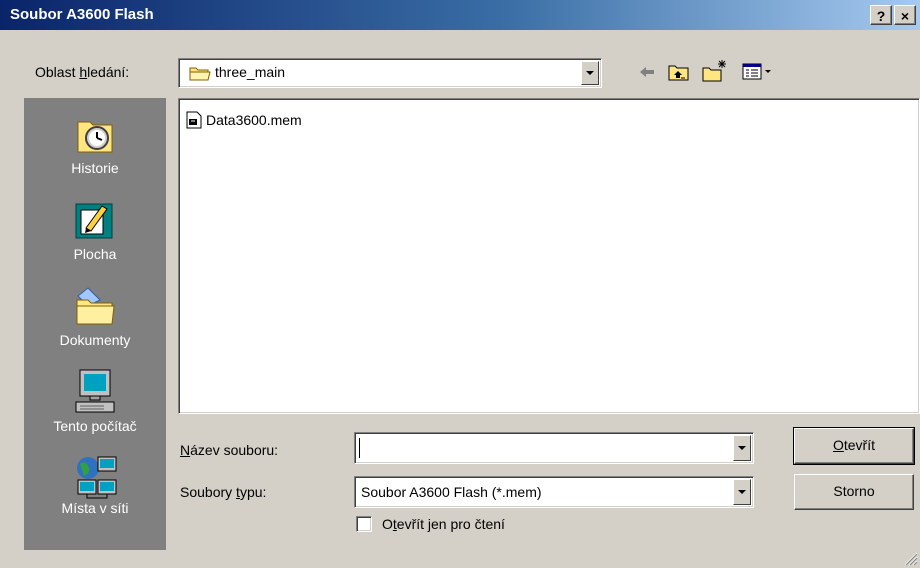  I want to click on open-button: Otevřít, so click(854, 446).